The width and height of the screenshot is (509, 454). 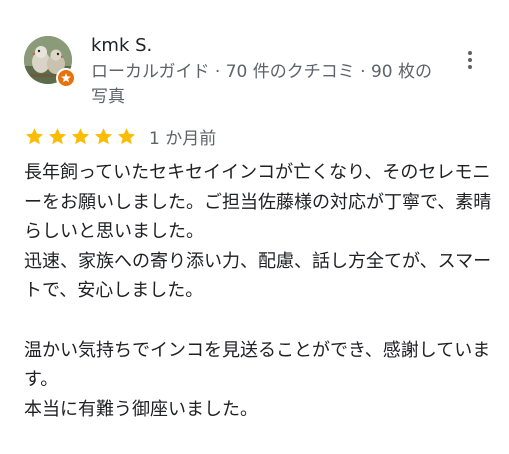 What do you see at coordinates (183, 138) in the screenshot?
I see `review-date: 1 か月前` at bounding box center [183, 138].